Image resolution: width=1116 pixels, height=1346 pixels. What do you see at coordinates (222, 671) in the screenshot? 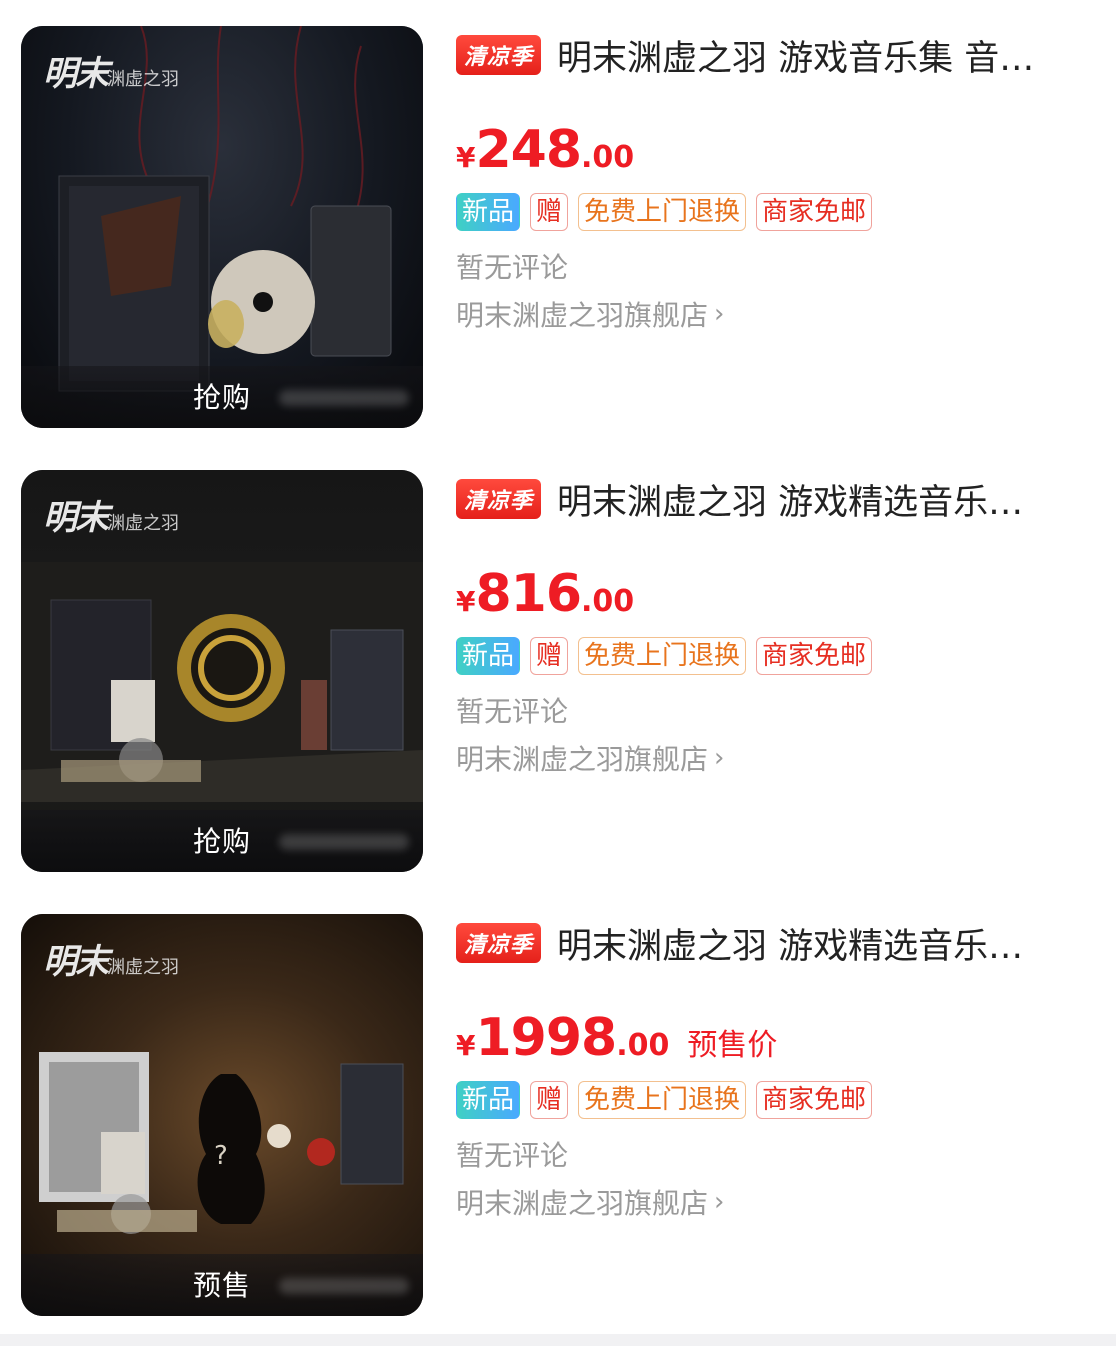
I see `product-image-2: 明末渊虚之羽 抢购` at bounding box center [222, 671].